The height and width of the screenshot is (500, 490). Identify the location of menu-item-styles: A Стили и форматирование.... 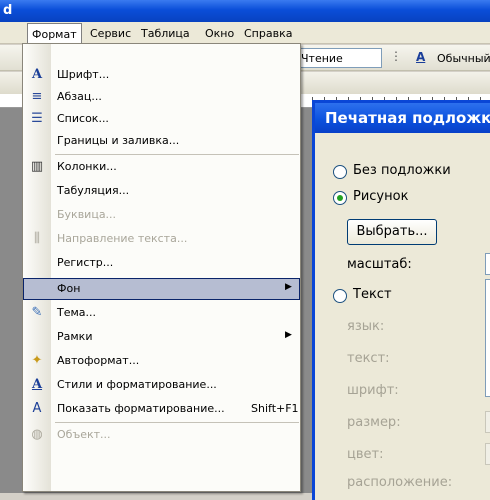
(161, 385).